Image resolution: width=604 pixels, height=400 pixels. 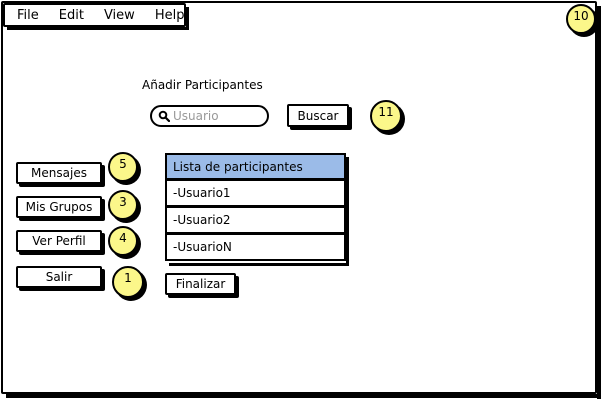 What do you see at coordinates (123, 205) in the screenshot?
I see `callout-3: 3` at bounding box center [123, 205].